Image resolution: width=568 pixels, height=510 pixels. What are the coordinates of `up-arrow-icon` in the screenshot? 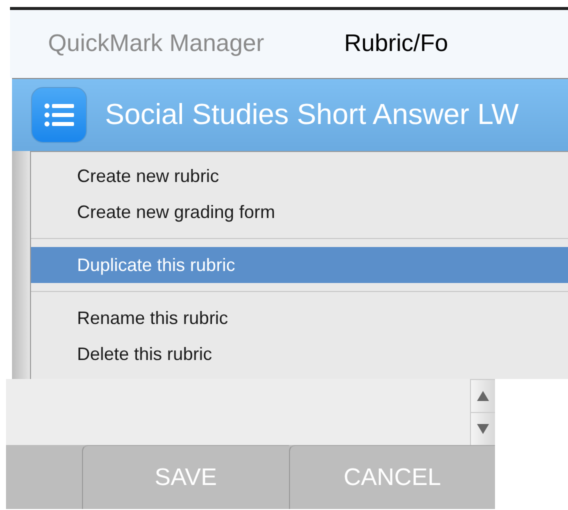 It's located at (483, 396).